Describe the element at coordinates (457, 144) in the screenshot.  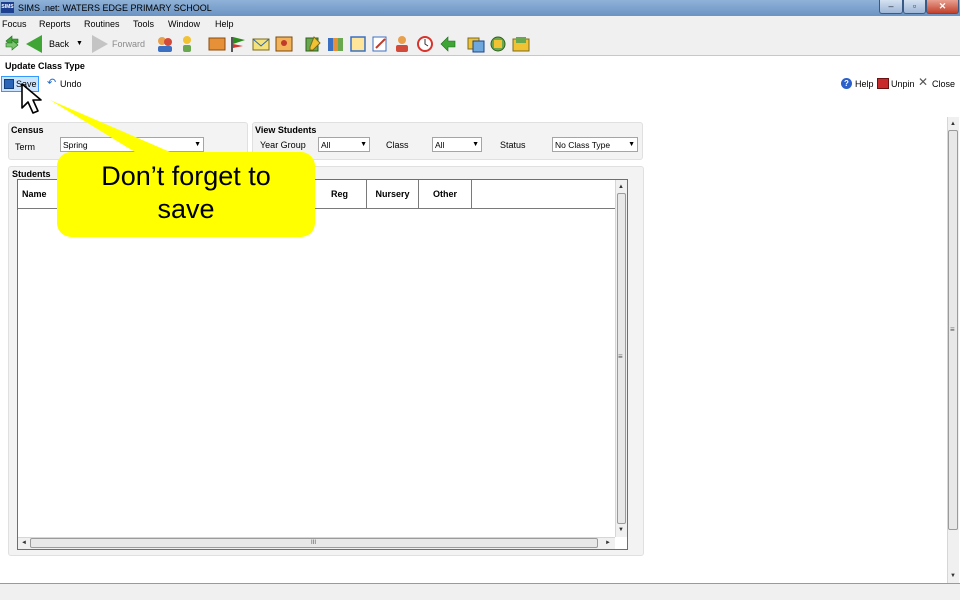
I see `class-select: All ▼` at that location.